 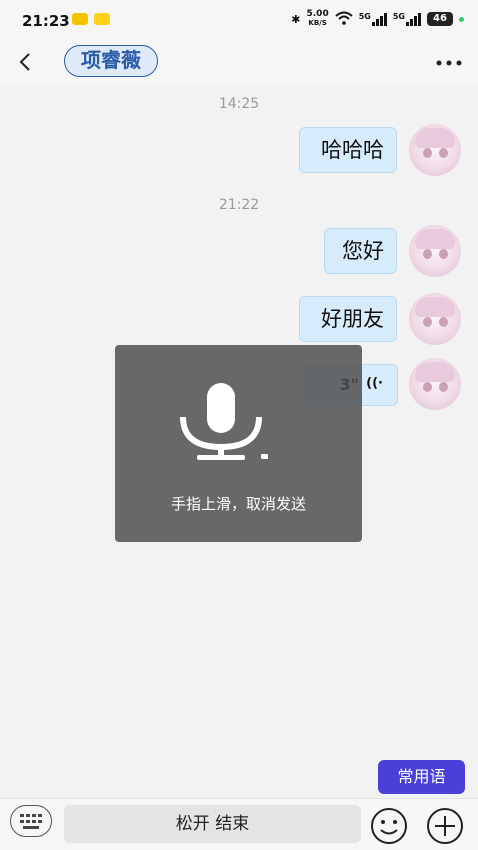 I want to click on status-right-icons: ✱ 5.00 KB/S 5G 5G 46, so click(x=377, y=19).